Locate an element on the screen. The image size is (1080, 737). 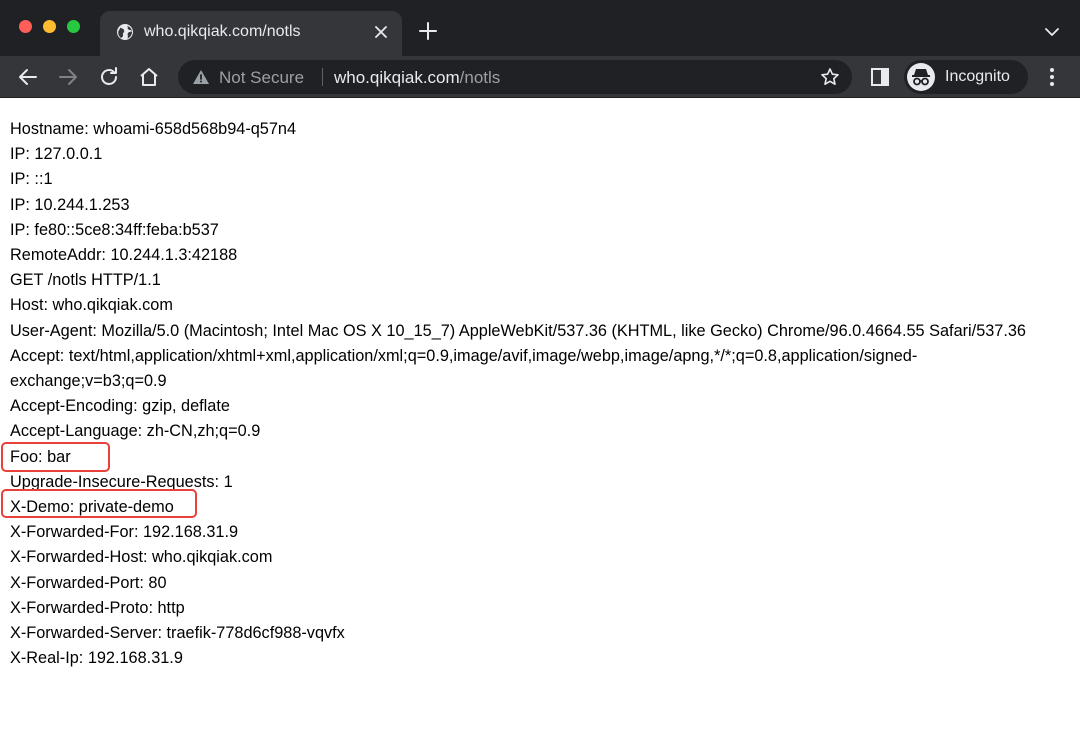
address-bar: Not Secure who.qikqiak.com/notls is located at coordinates (515, 77).